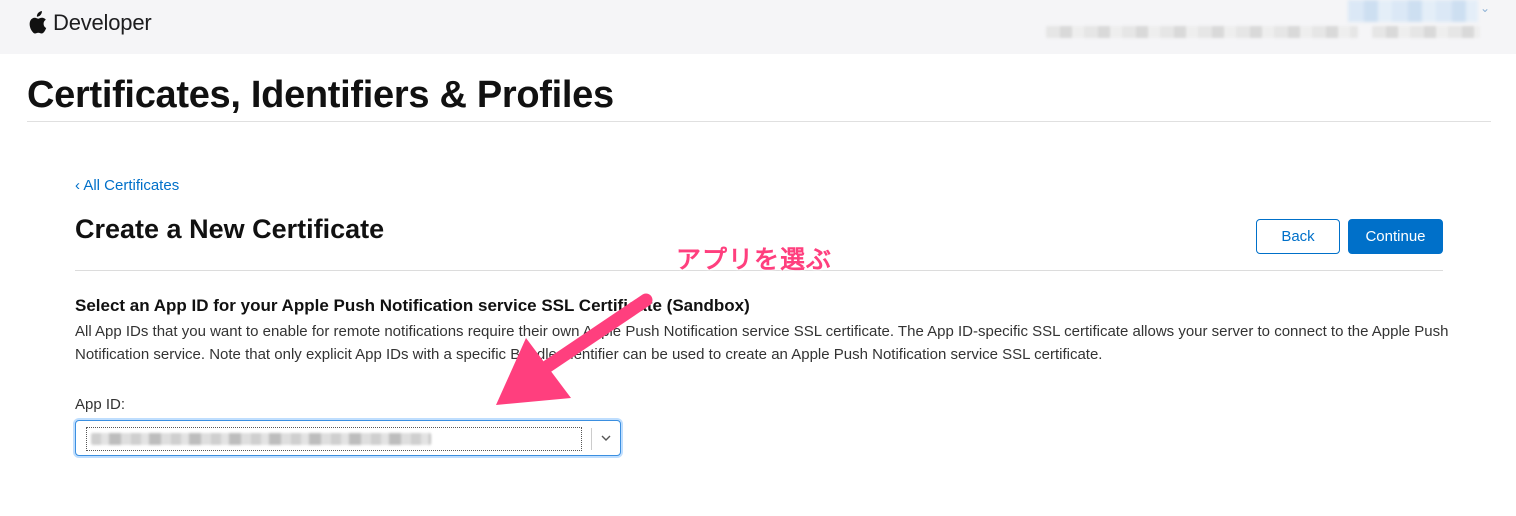 The image size is (1516, 516). What do you see at coordinates (230, 229) in the screenshot?
I see `section-title: Create a New Certificate` at bounding box center [230, 229].